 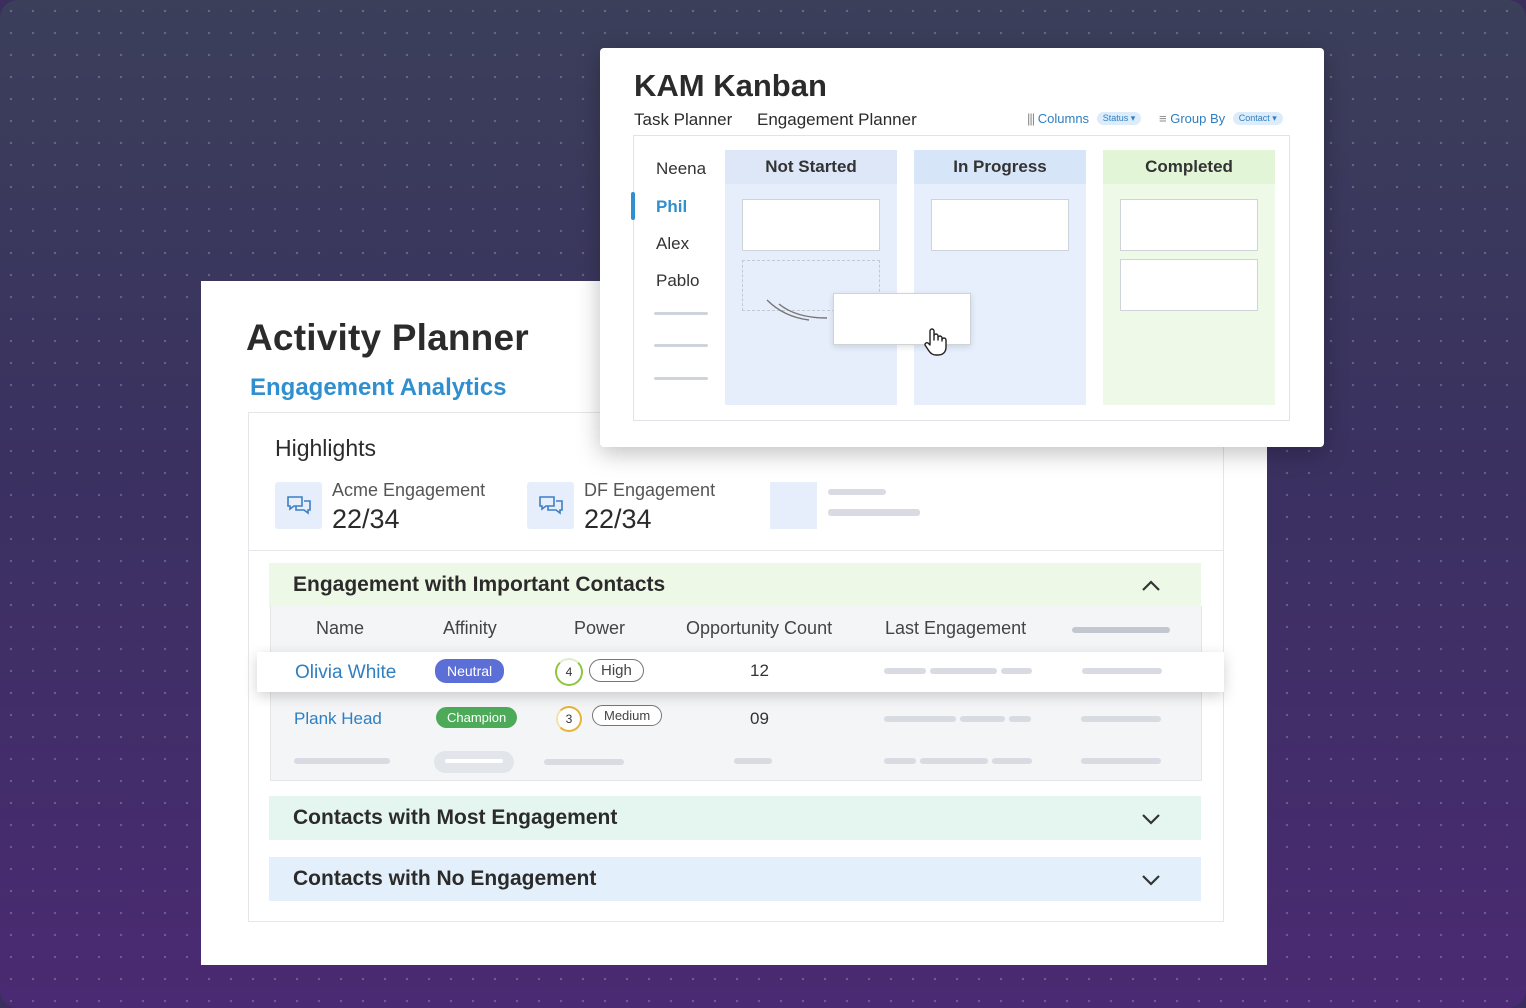 I want to click on highlight-df: DF Engagement 22/34, so click(x=642, y=507).